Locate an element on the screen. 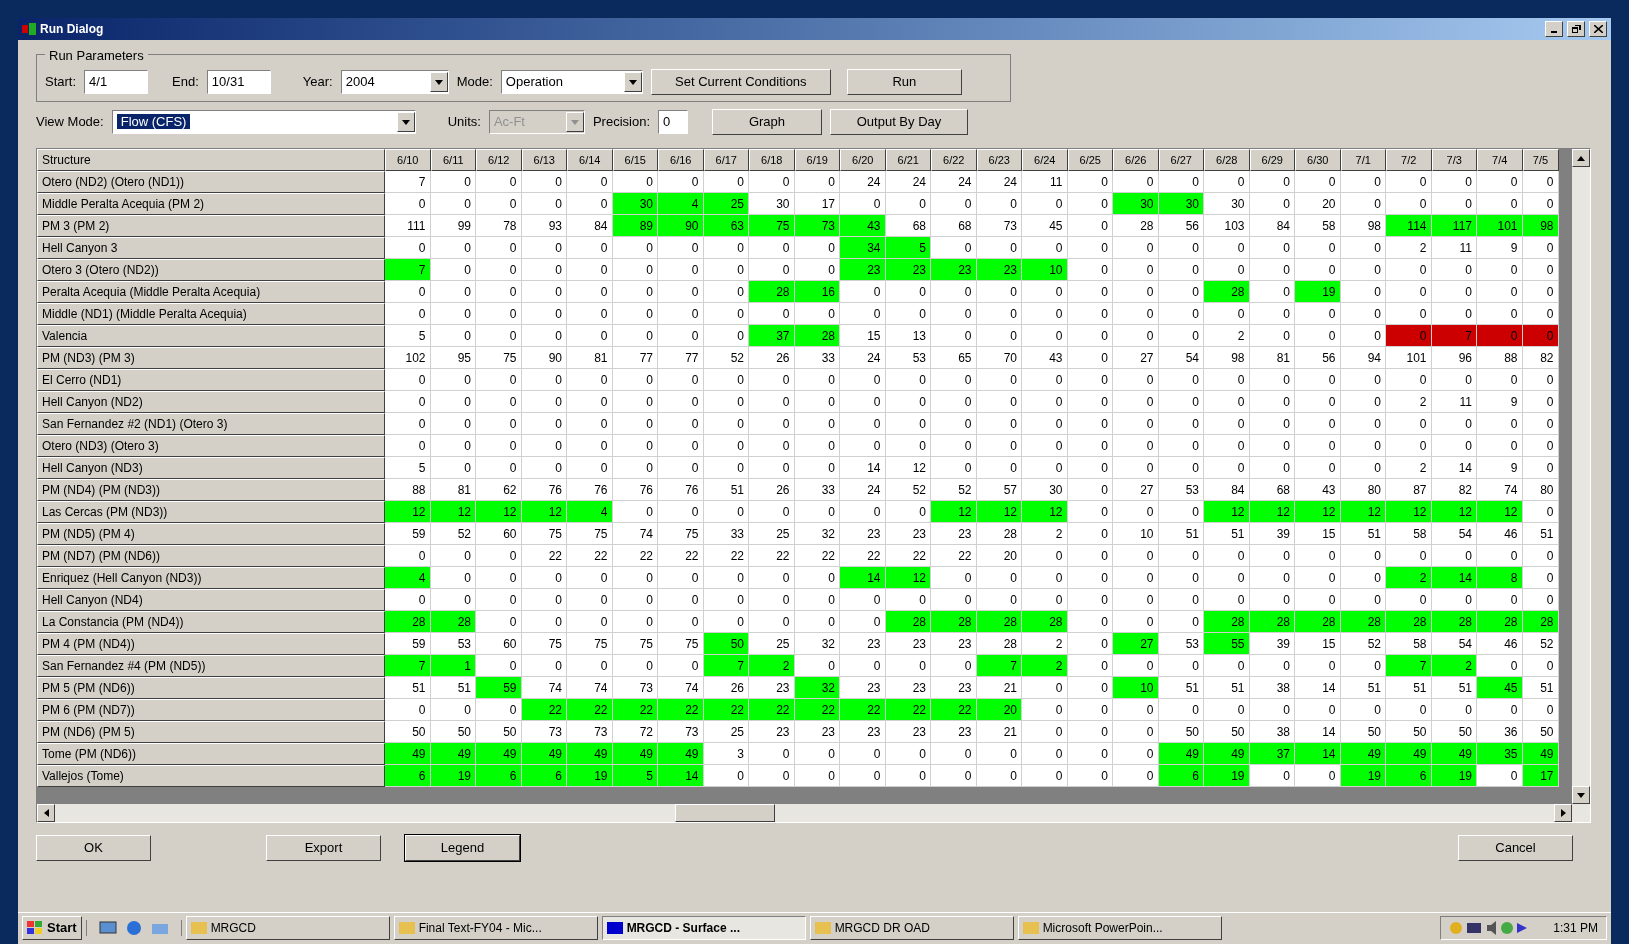 This screenshot has height=944, width=1629. scroll-left-icon is located at coordinates (46, 813).